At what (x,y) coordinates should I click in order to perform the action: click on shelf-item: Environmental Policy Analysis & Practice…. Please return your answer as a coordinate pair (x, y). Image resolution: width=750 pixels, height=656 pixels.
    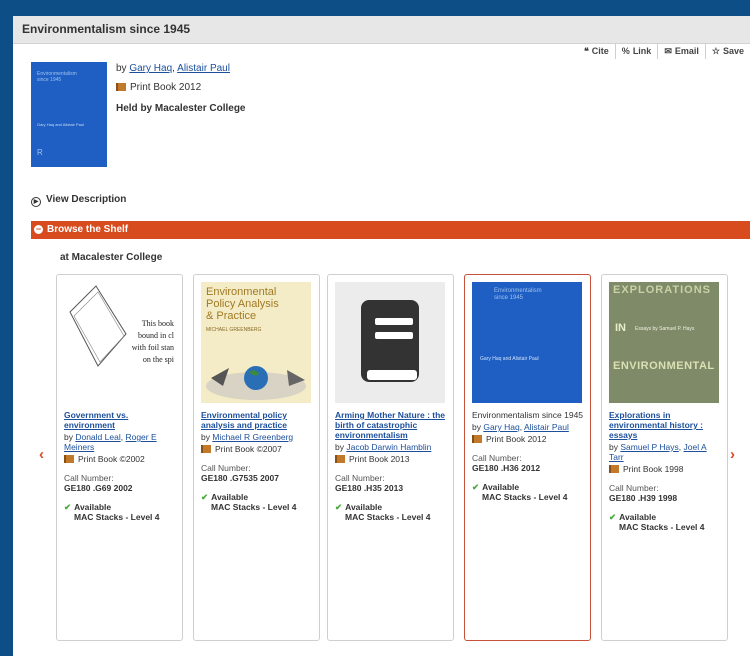
    Looking at the image, I should click on (256, 457).